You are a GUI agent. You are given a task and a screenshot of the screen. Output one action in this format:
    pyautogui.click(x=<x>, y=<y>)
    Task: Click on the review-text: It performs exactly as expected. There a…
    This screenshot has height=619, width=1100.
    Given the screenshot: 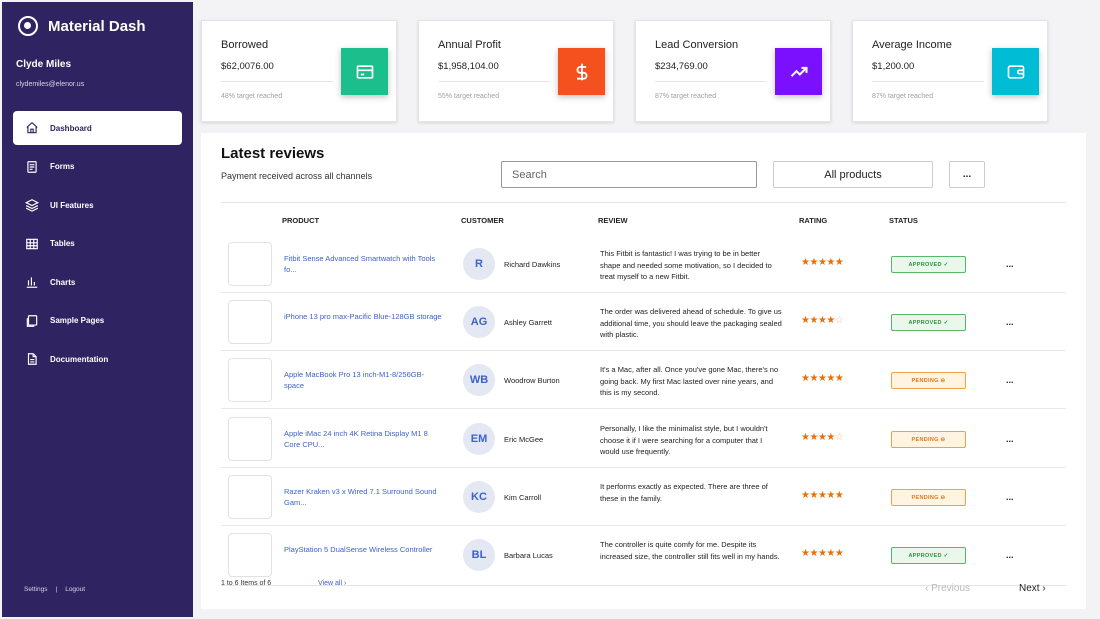 What is the action you would take?
    pyautogui.click(x=684, y=492)
    